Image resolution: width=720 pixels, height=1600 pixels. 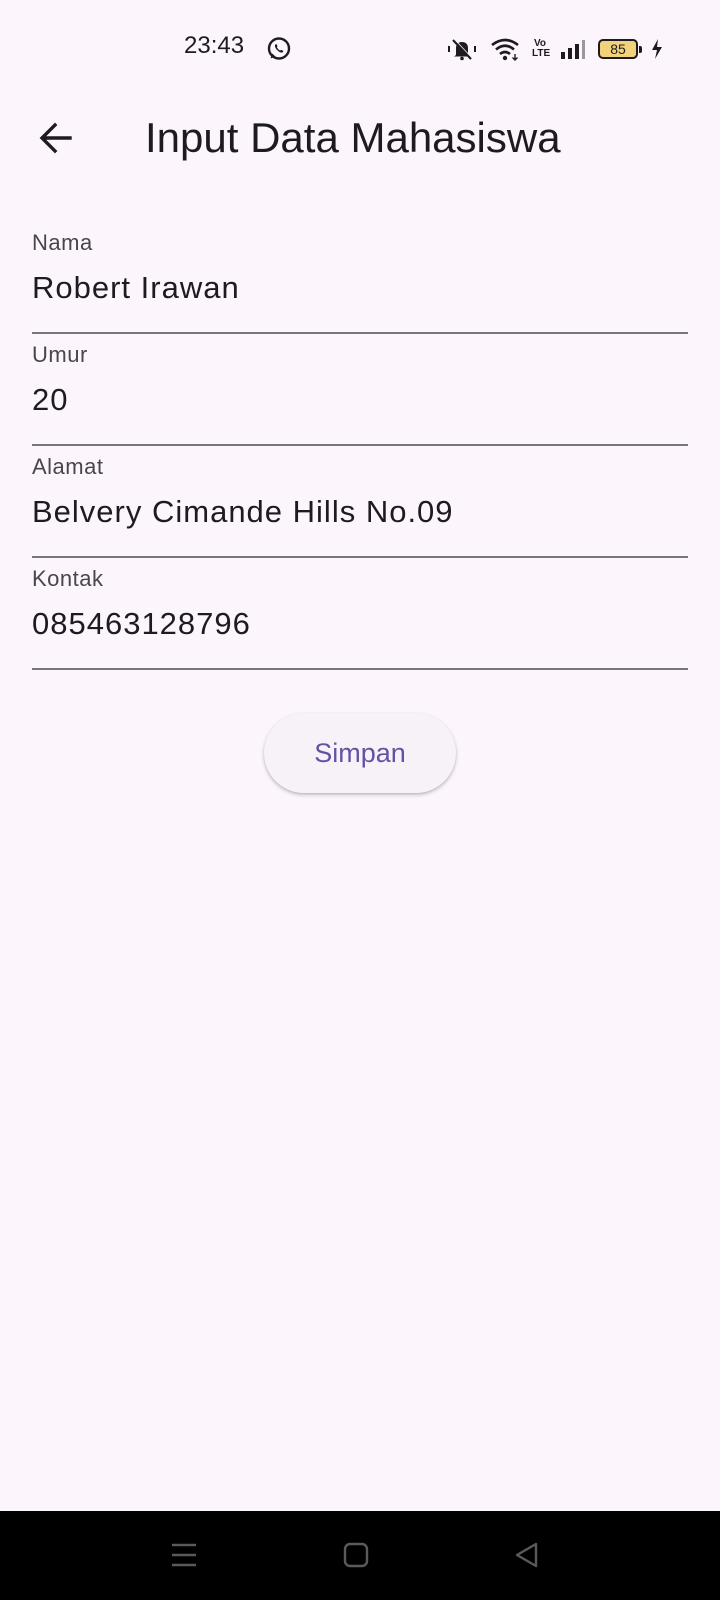 I want to click on signal-icon, so click(x=573, y=49).